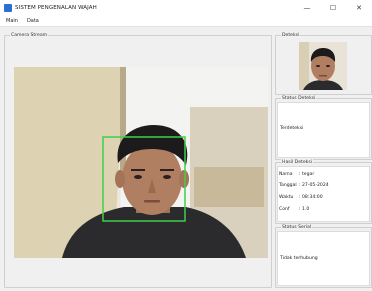  Describe the element at coordinates (284, 209) in the screenshot. I see `result-conf-label: Conf` at that location.